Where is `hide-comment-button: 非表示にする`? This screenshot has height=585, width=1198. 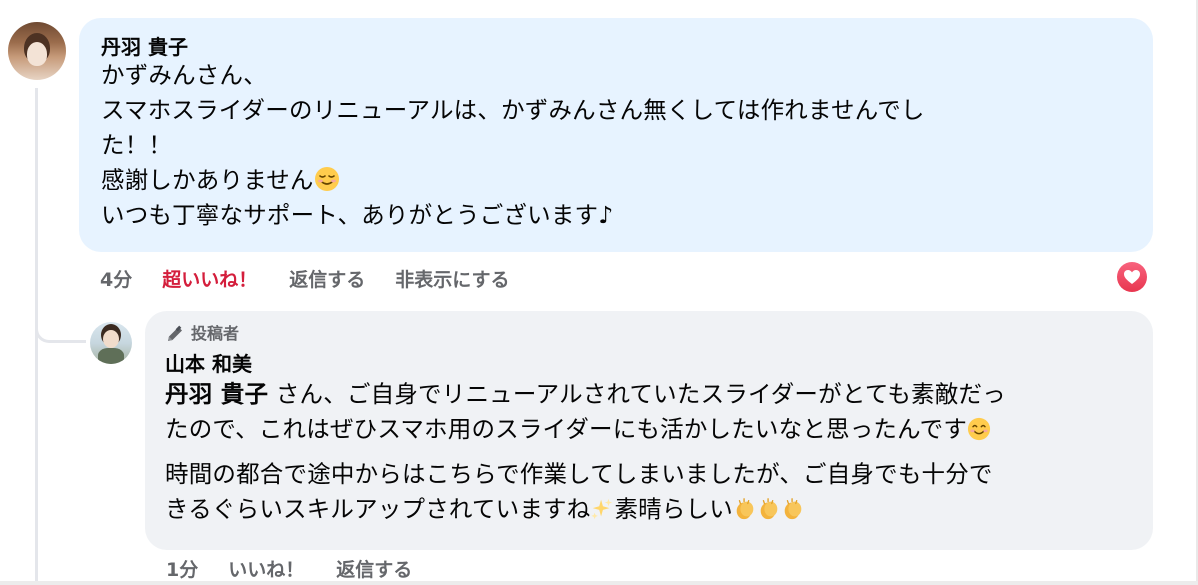
hide-comment-button: 非表示にする is located at coordinates (452, 278).